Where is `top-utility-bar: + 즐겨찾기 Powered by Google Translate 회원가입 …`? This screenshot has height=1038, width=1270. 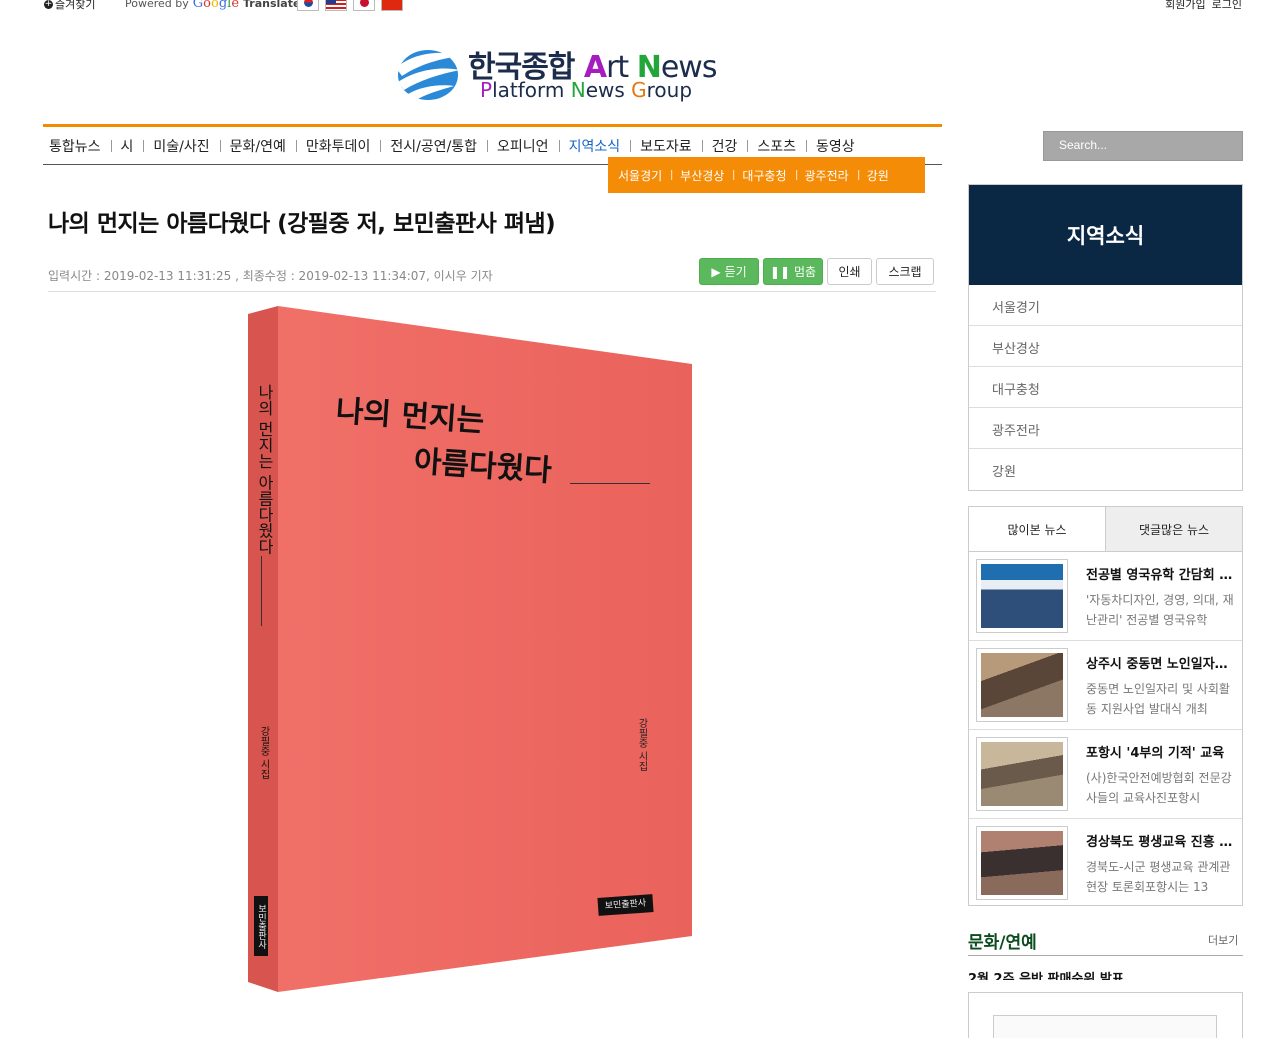 top-utility-bar: + 즐겨찾기 Powered by Google Translate 회원가입 … is located at coordinates (635, 7).